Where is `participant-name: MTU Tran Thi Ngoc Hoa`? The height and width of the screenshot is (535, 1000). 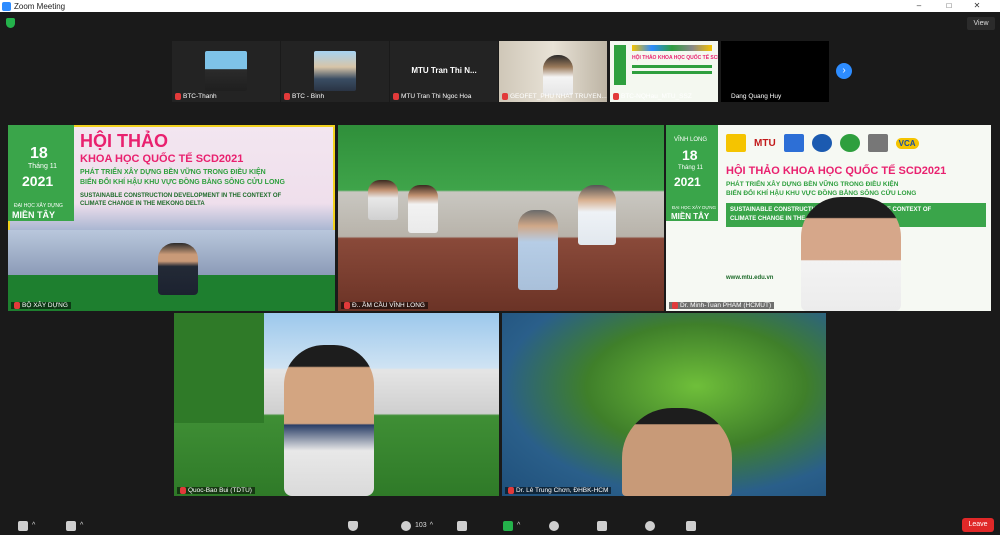 participant-name: MTU Tran Thi Ngoc Hoa is located at coordinates (436, 96).